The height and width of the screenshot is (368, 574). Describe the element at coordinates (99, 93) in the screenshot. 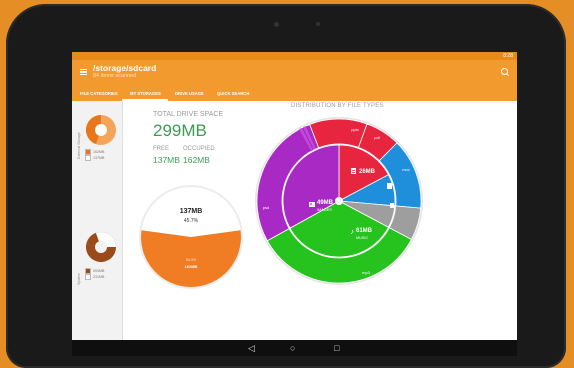

I see `tab-file-categories: FILE CATEGORIES` at that location.